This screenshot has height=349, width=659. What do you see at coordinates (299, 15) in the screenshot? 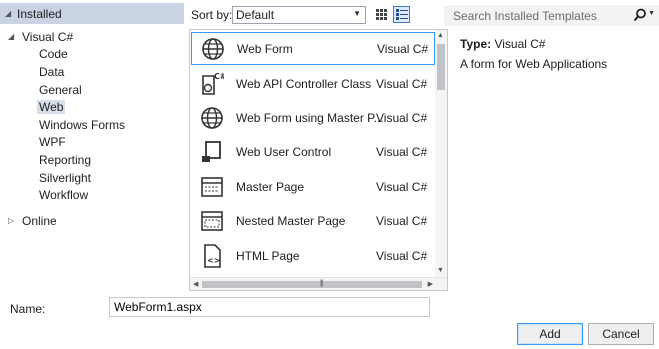
I see `sort-by-dropdown: Default ▼` at bounding box center [299, 15].